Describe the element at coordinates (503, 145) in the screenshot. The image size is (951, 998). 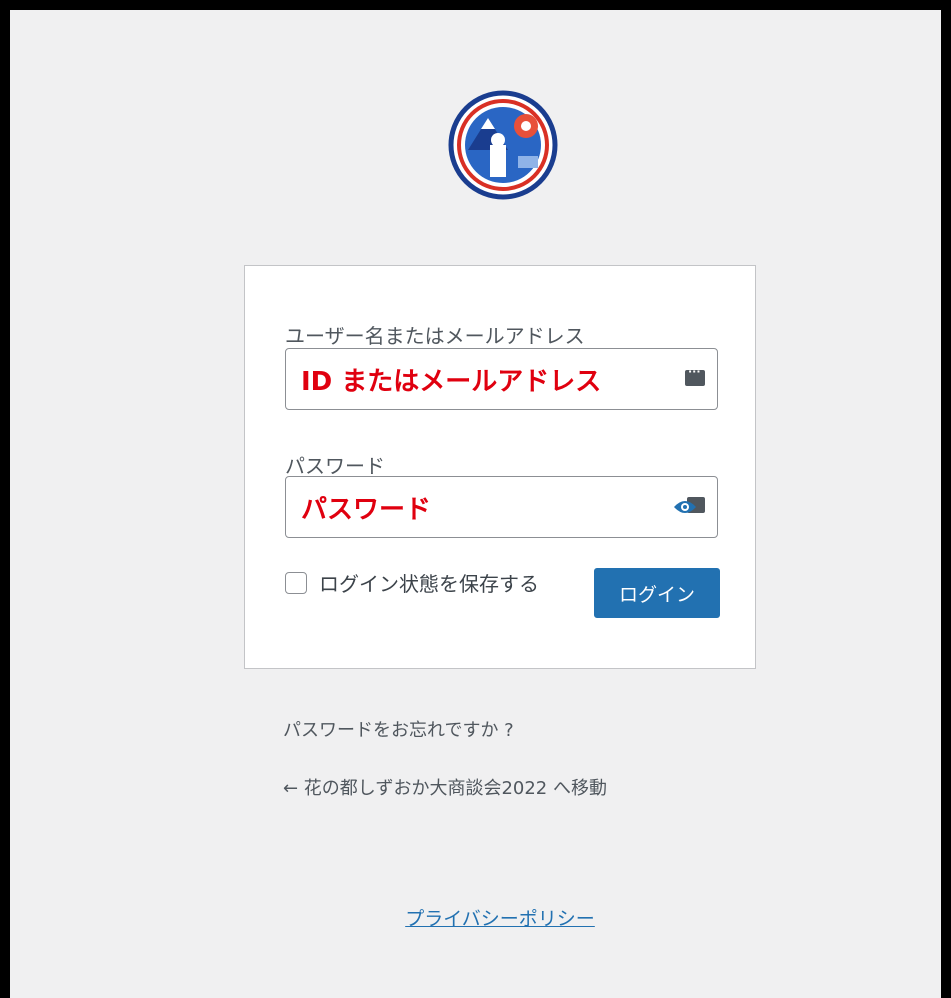
I see `site-logo` at that location.